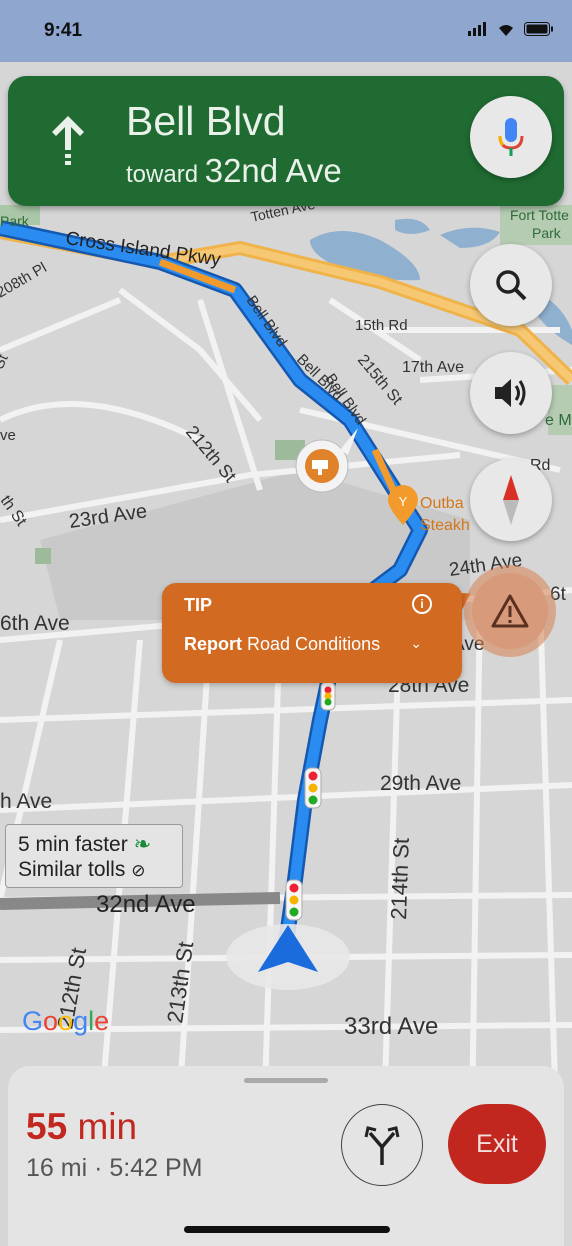 The image size is (572, 1246). Describe the element at coordinates (26, 801) in the screenshot. I see `map-label: h Ave` at that location.